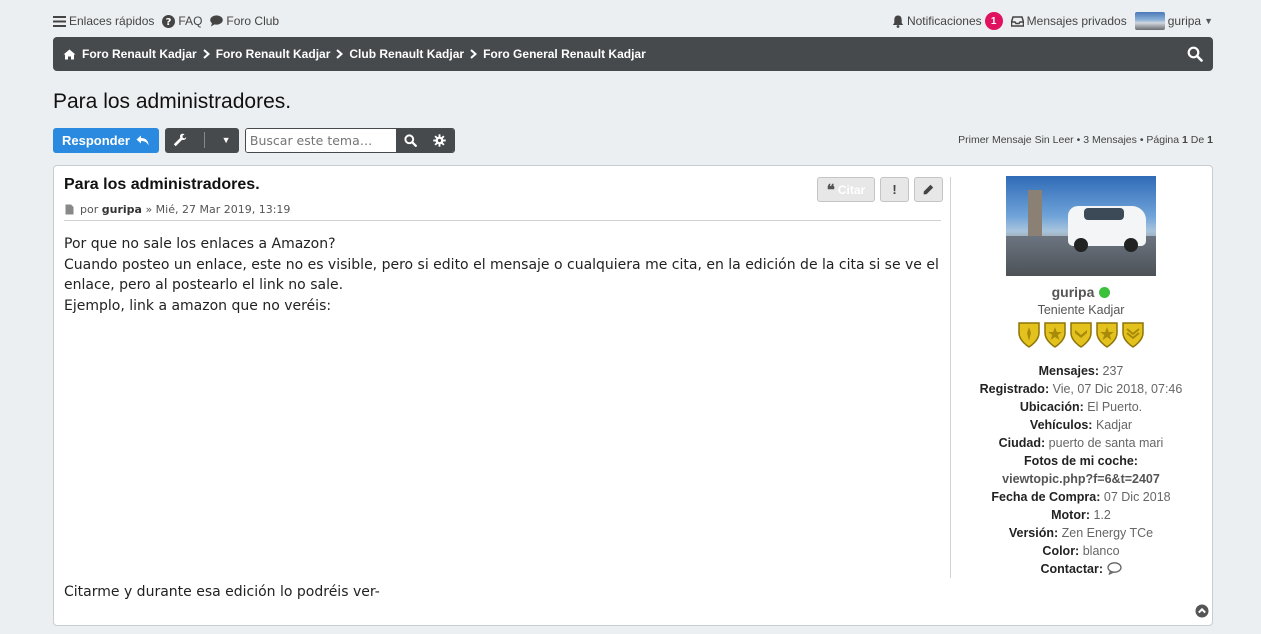 The height and width of the screenshot is (634, 1261). Describe the element at coordinates (1114, 569) in the screenshot. I see `chat-icon` at that location.